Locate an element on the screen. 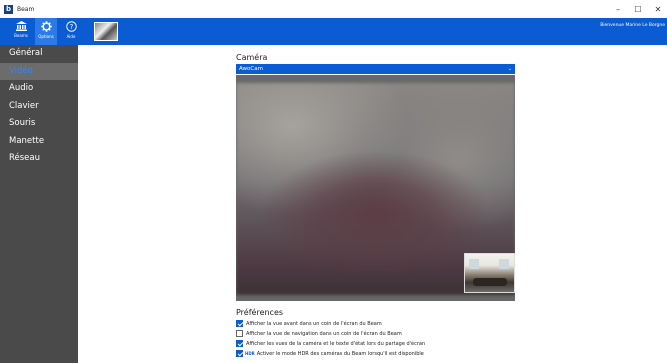 The width and height of the screenshot is (667, 363). navigation-view-checkbox is located at coordinates (239, 333).